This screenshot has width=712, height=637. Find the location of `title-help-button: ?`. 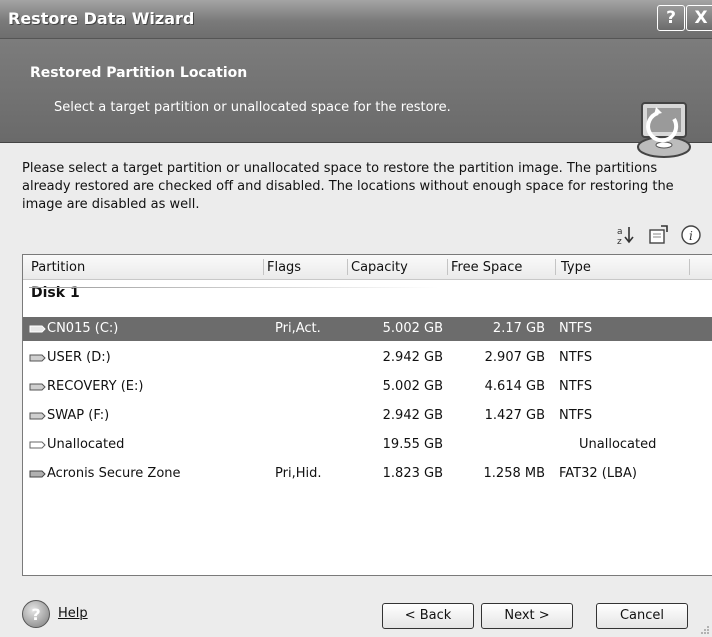

title-help-button: ? is located at coordinates (671, 18).